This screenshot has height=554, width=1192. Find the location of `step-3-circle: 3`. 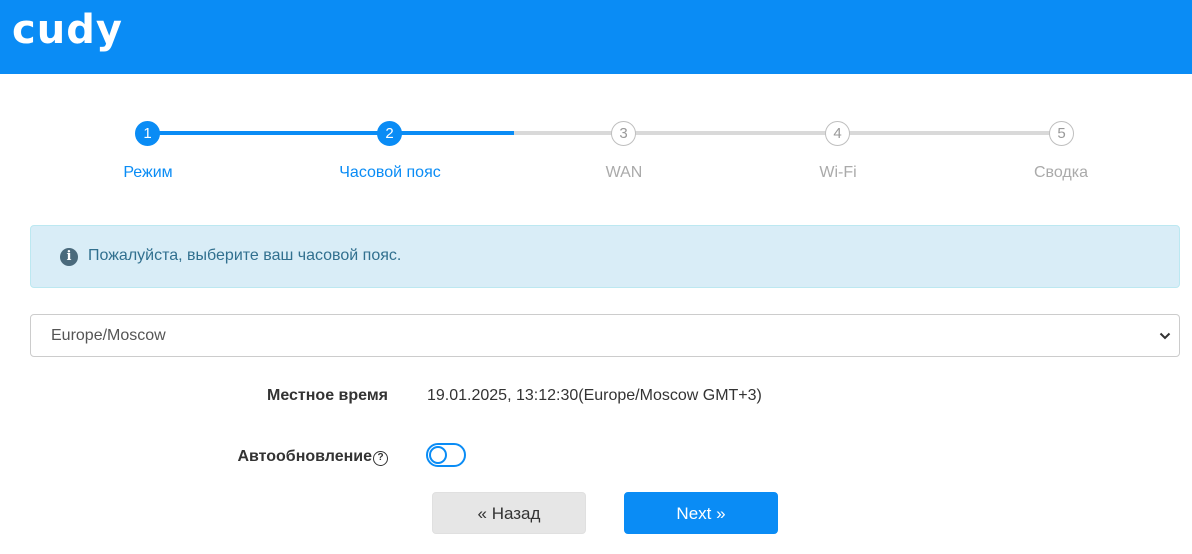

step-3-circle: 3 is located at coordinates (623, 133).